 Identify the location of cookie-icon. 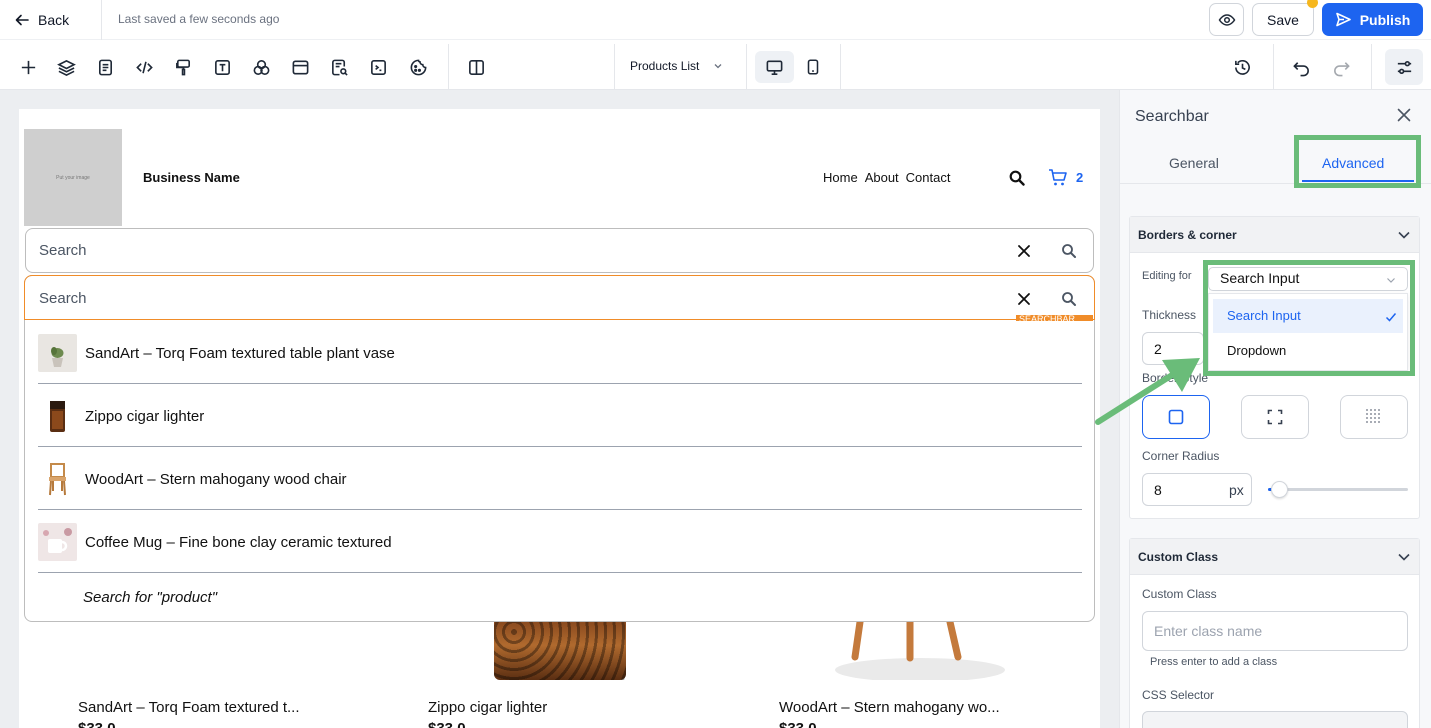
(418, 67).